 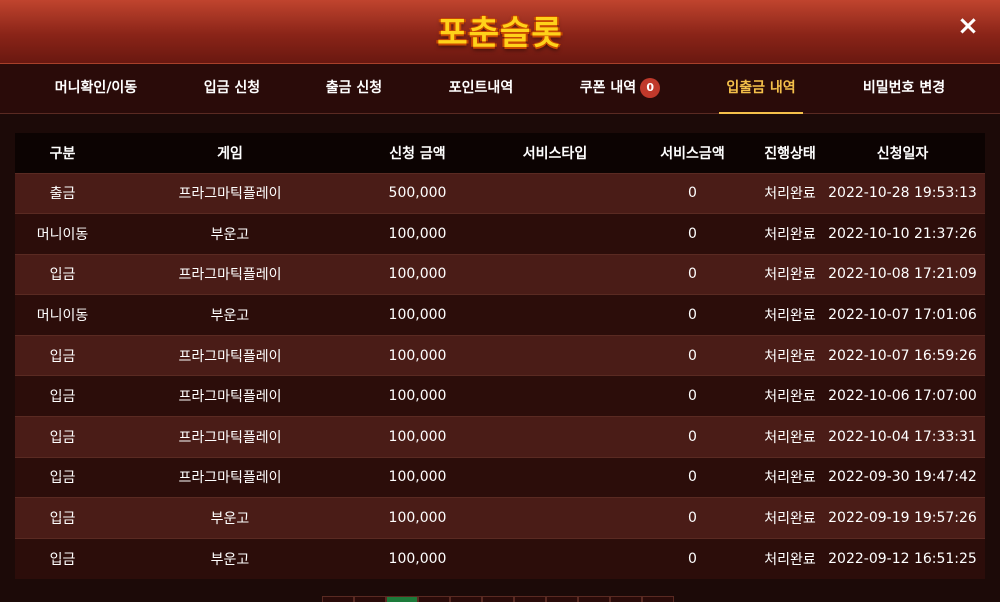 I want to click on cell-date: 2022-09-30 19:47:42, so click(x=902, y=477).